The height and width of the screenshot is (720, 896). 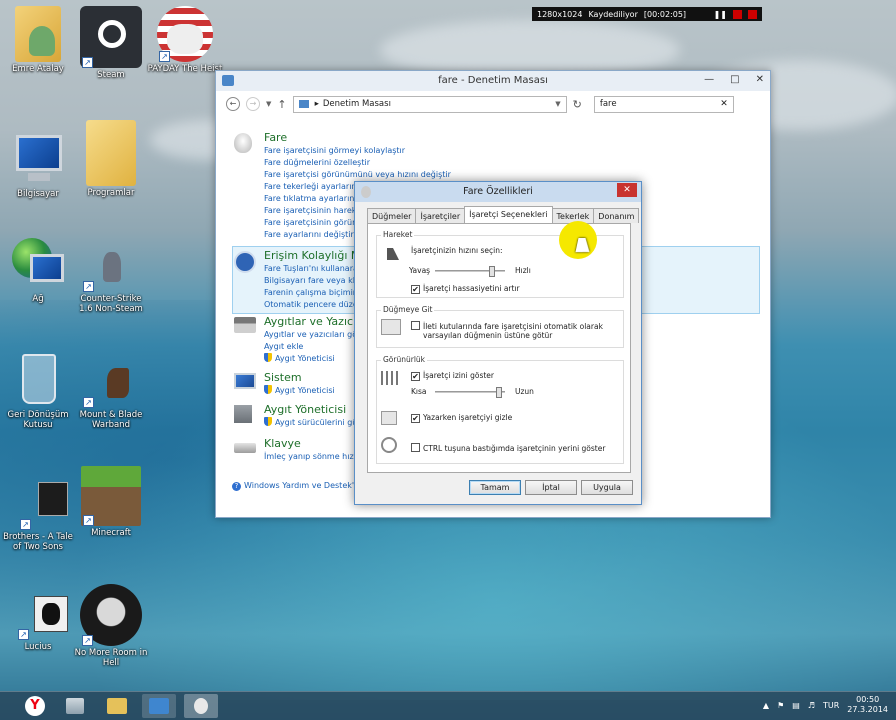 What do you see at coordinates (38, 622) in the screenshot?
I see `desktop-icon-lucius: ↗ Lucius` at bounding box center [38, 622].